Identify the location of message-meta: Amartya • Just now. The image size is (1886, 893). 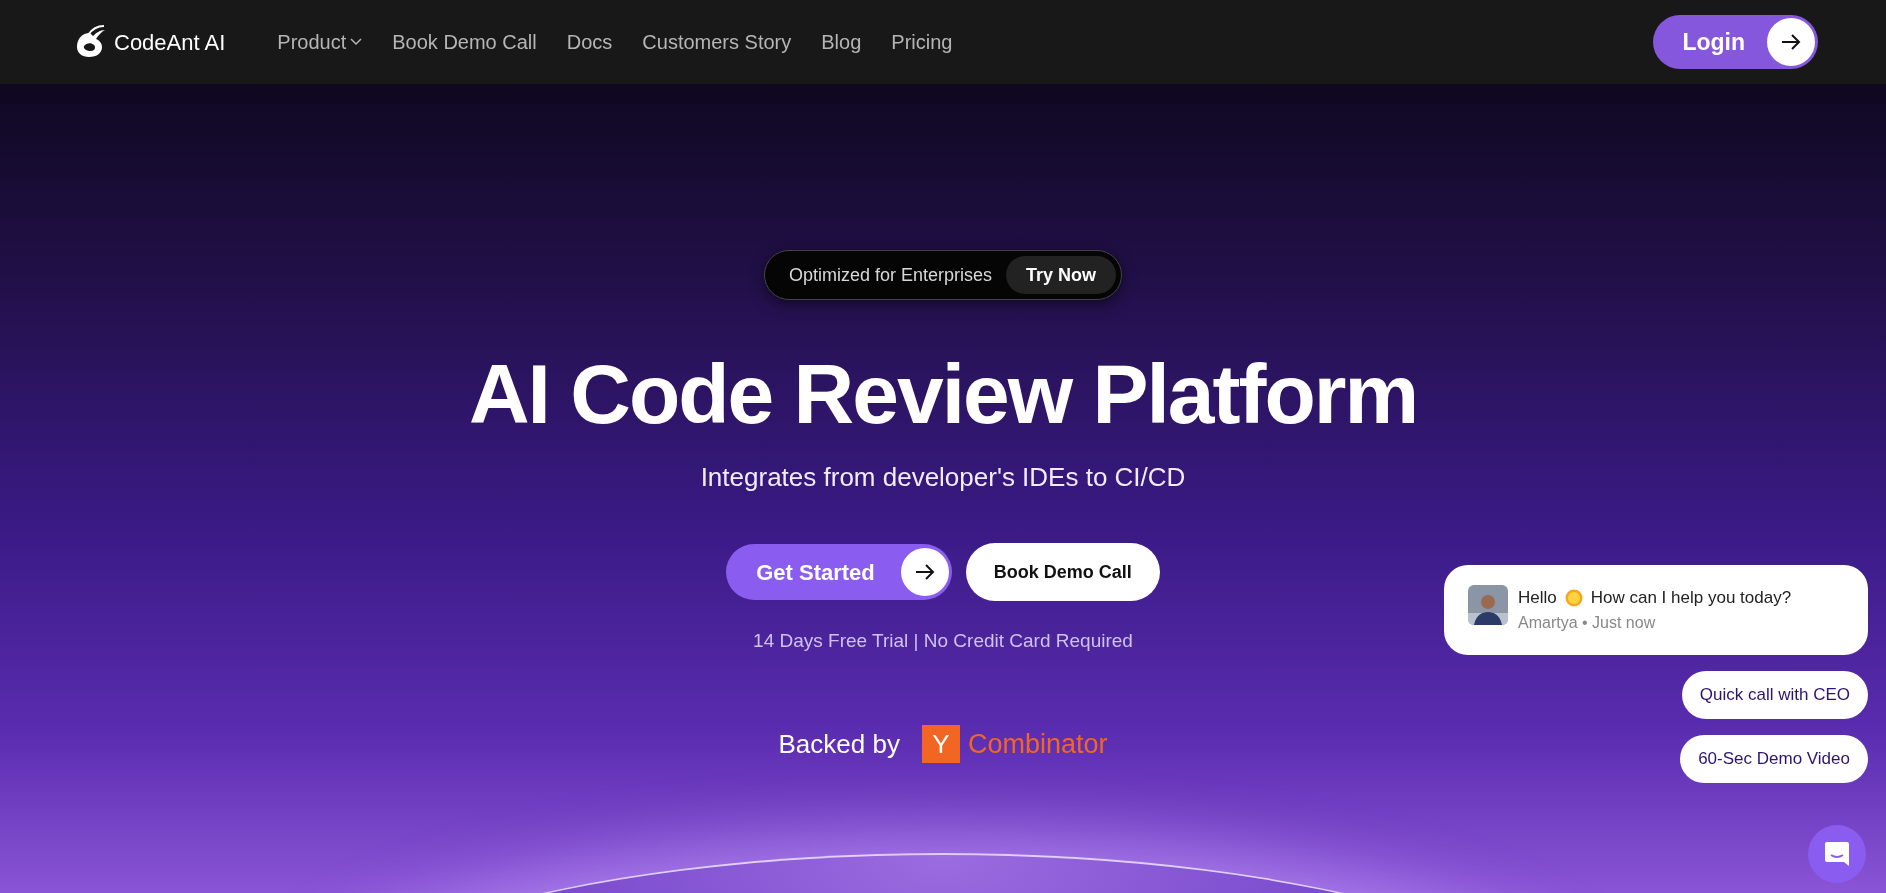
(1587, 622).